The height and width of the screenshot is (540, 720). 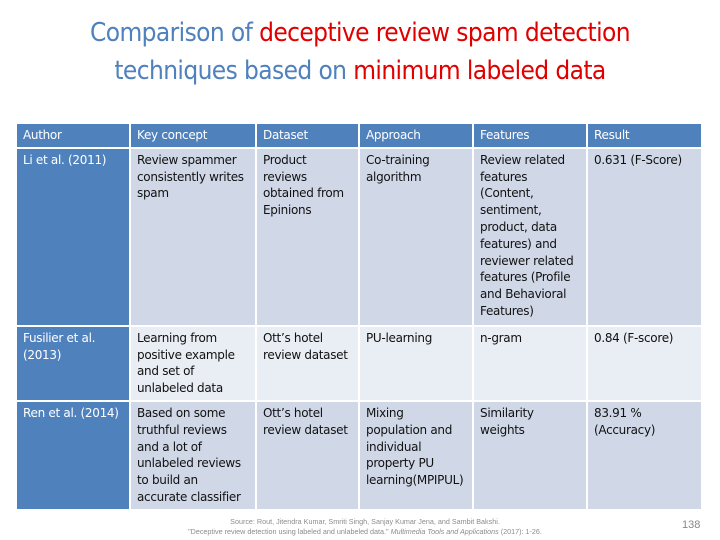 I want to click on header-result: Result, so click(x=644, y=135).